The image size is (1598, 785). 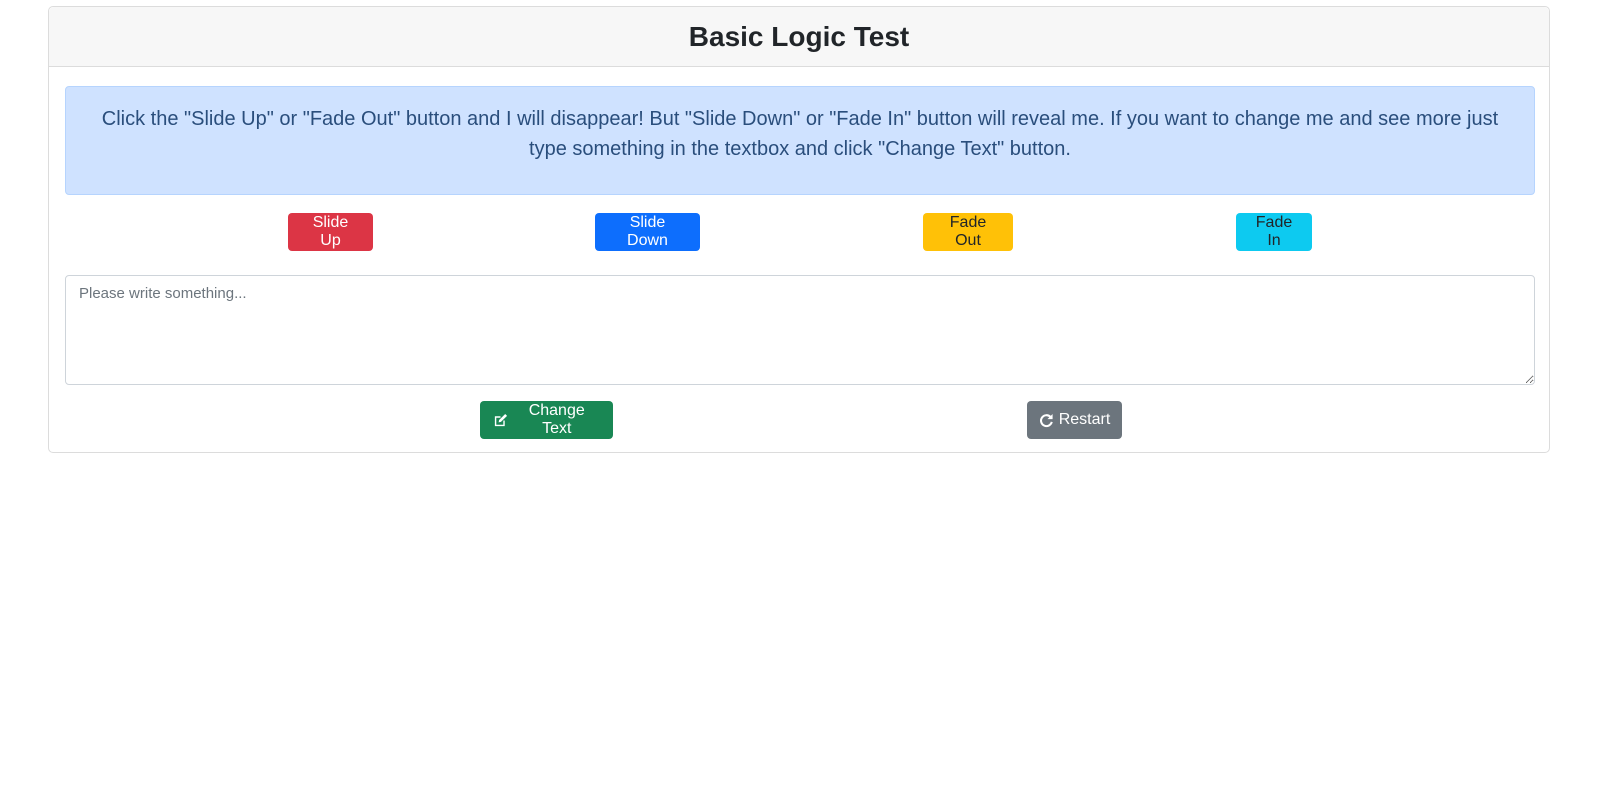 I want to click on restart-label: Restart, so click(x=1084, y=419).